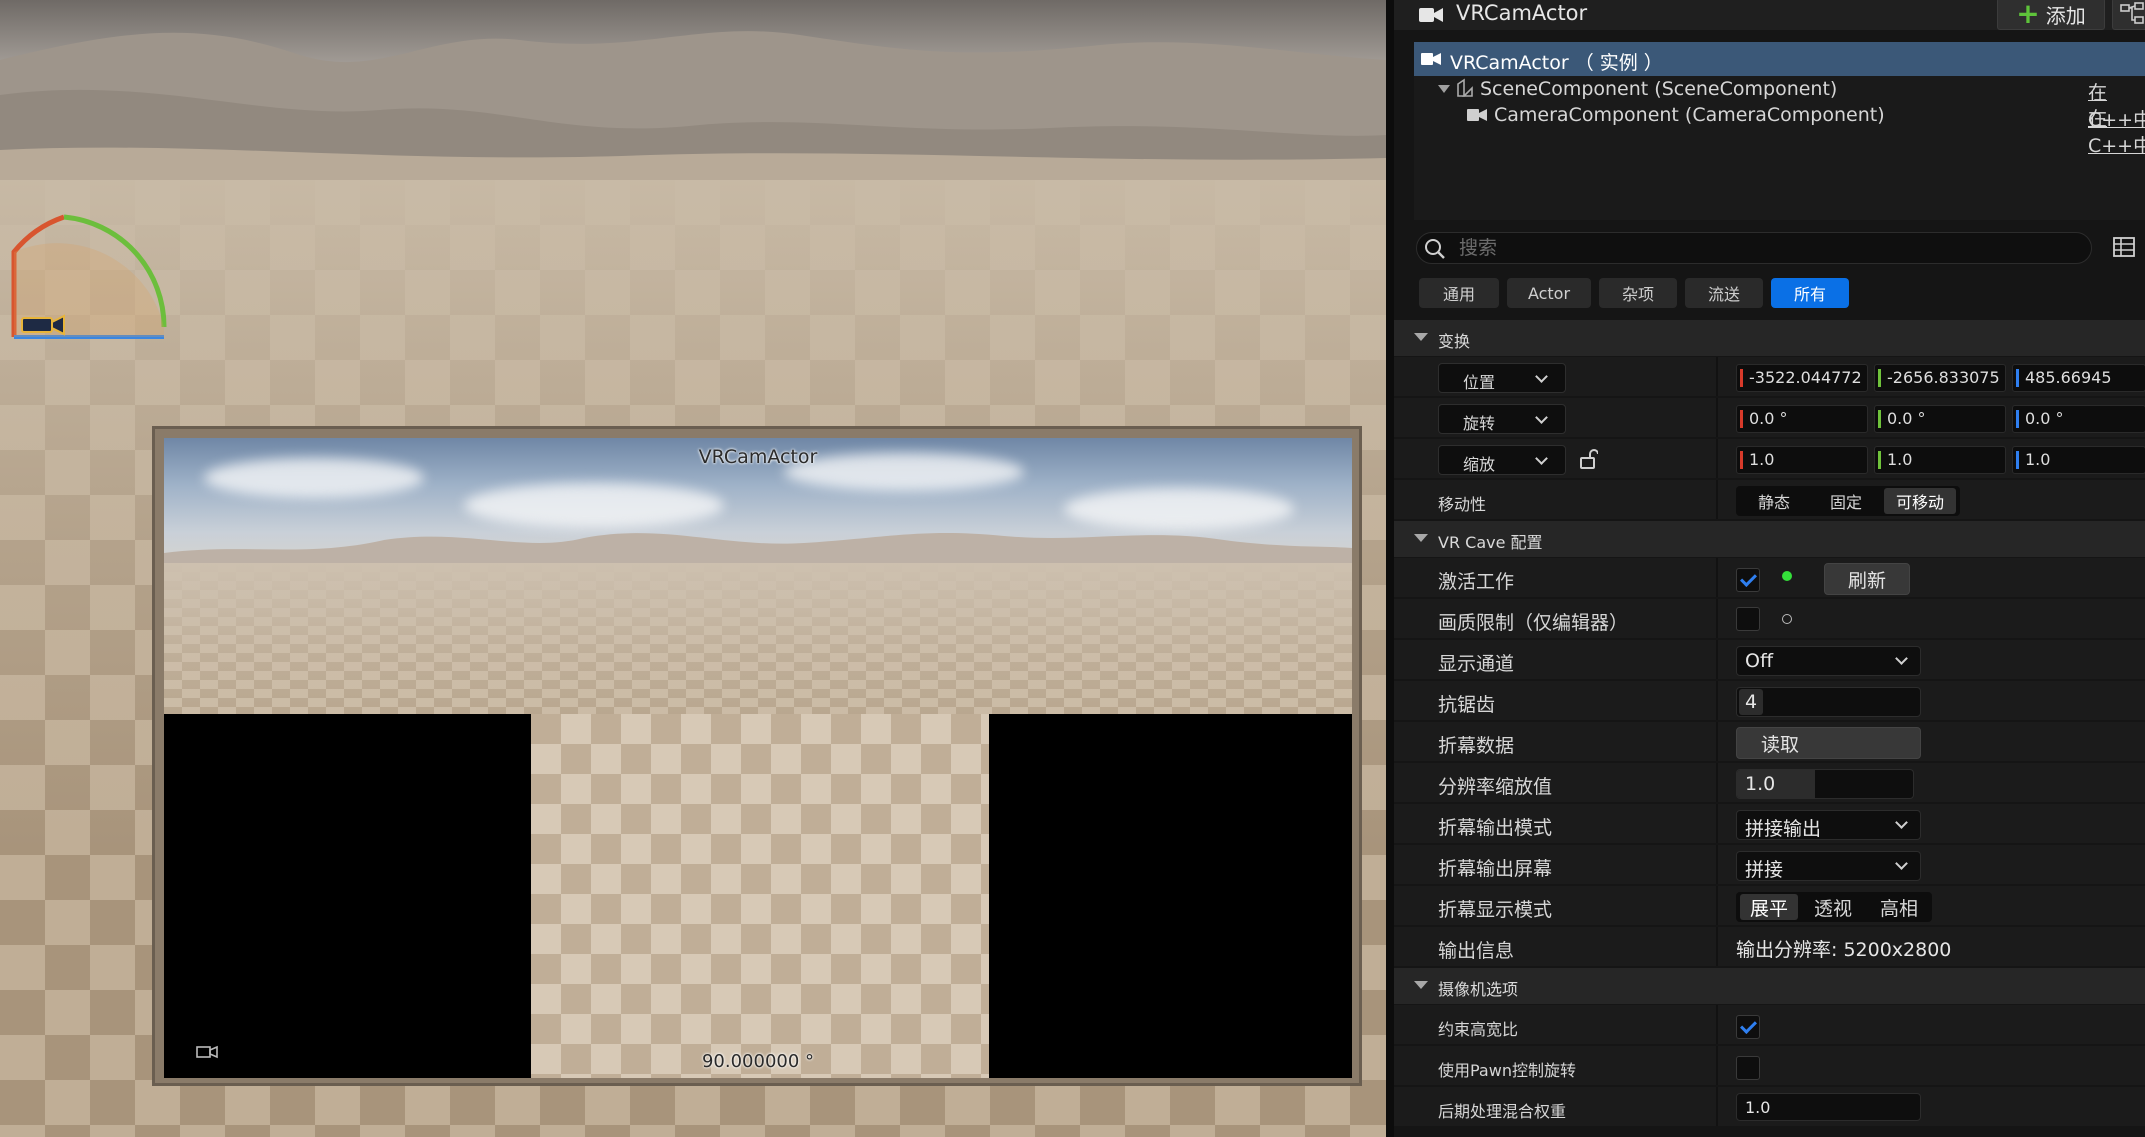 This screenshot has width=2145, height=1137. I want to click on tab-all: 所有, so click(1810, 293).